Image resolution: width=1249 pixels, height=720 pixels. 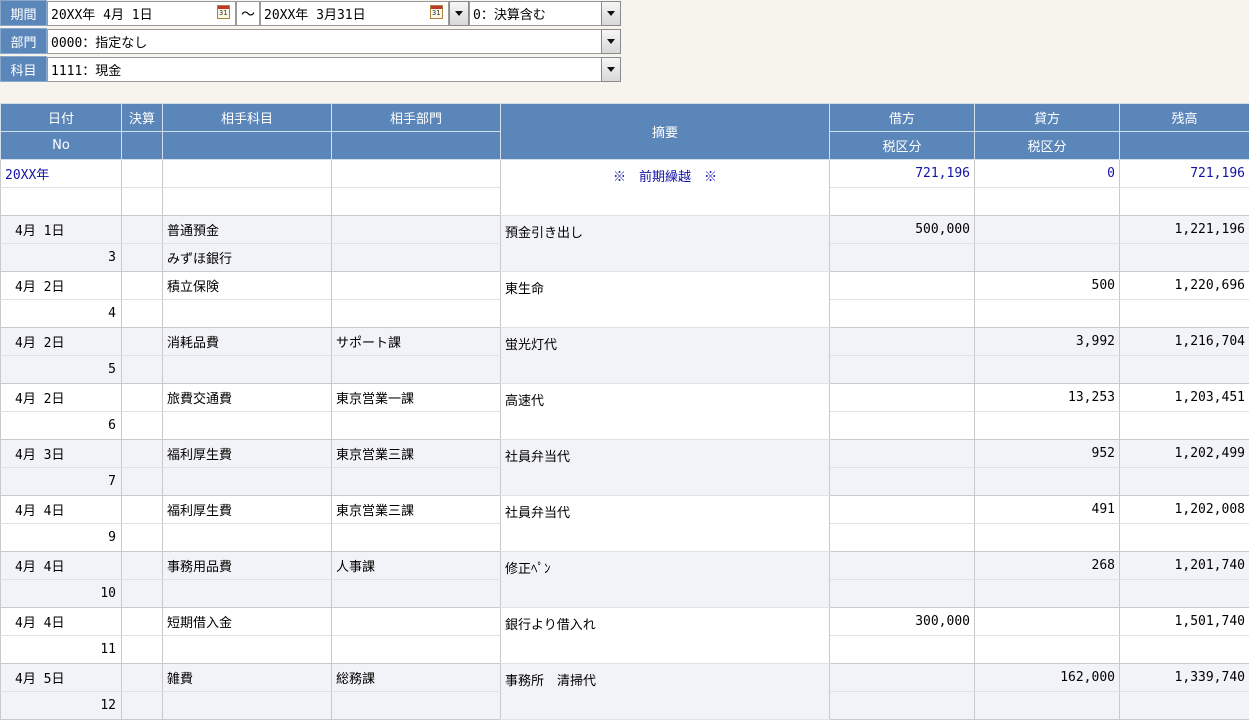 What do you see at coordinates (416, 565) in the screenshot?
I see `row-partner-dept: 人事課` at bounding box center [416, 565].